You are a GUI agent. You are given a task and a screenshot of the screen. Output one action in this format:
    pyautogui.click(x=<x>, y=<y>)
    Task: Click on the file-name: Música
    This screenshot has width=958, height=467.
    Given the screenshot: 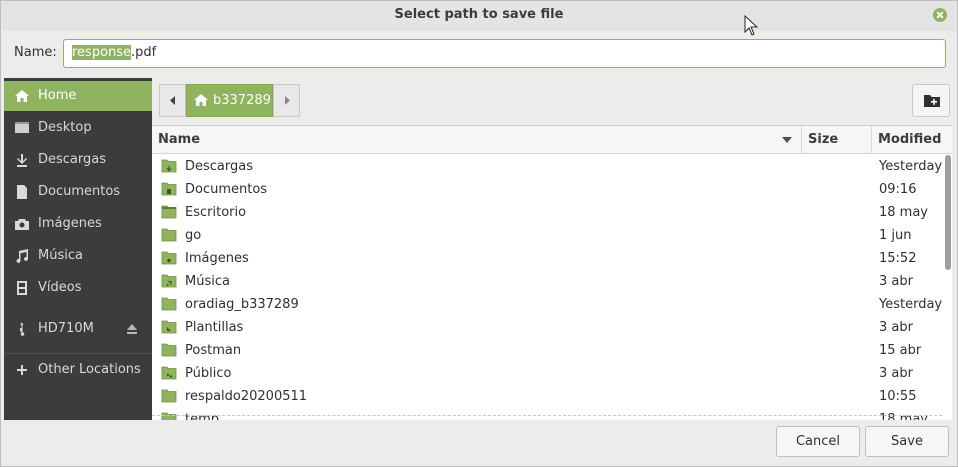 What is the action you would take?
    pyautogui.click(x=207, y=281)
    